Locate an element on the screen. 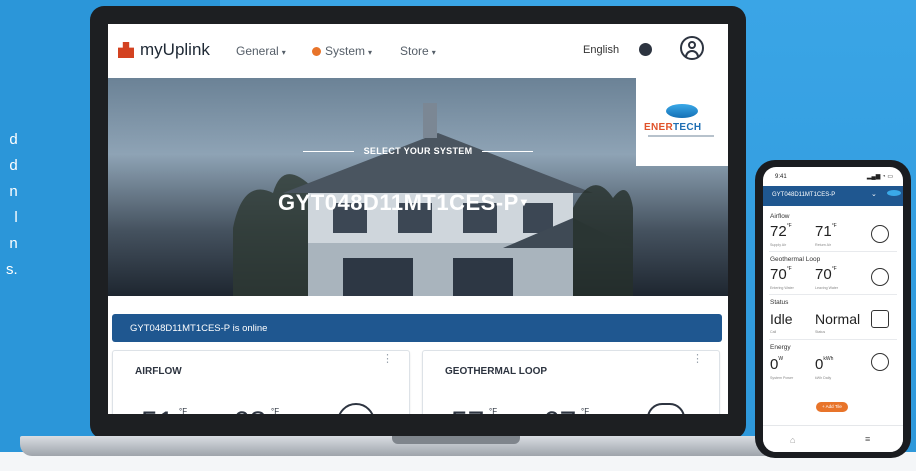 The width and height of the screenshot is (916, 471). phone-section-label: Geothermal Loop is located at coordinates (795, 259).